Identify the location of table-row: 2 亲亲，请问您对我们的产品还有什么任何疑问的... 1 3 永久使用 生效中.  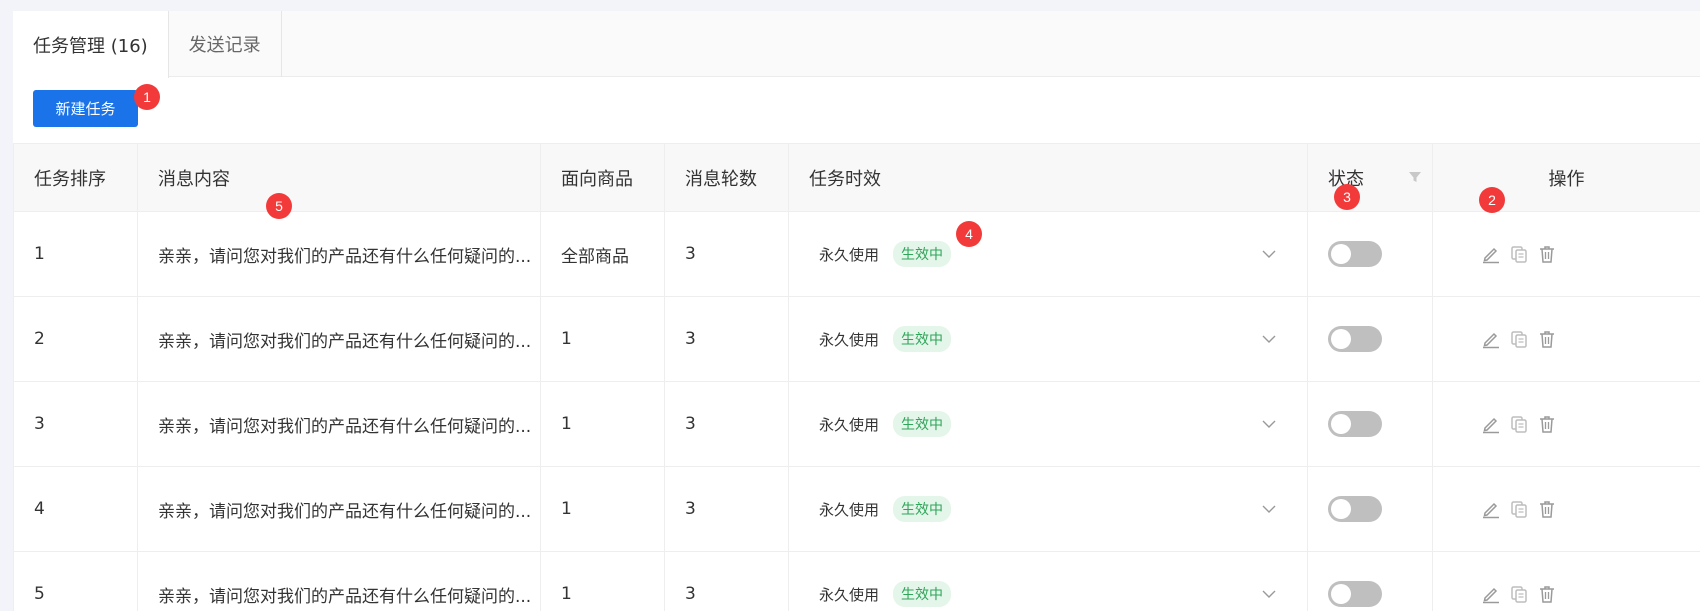
(856, 339).